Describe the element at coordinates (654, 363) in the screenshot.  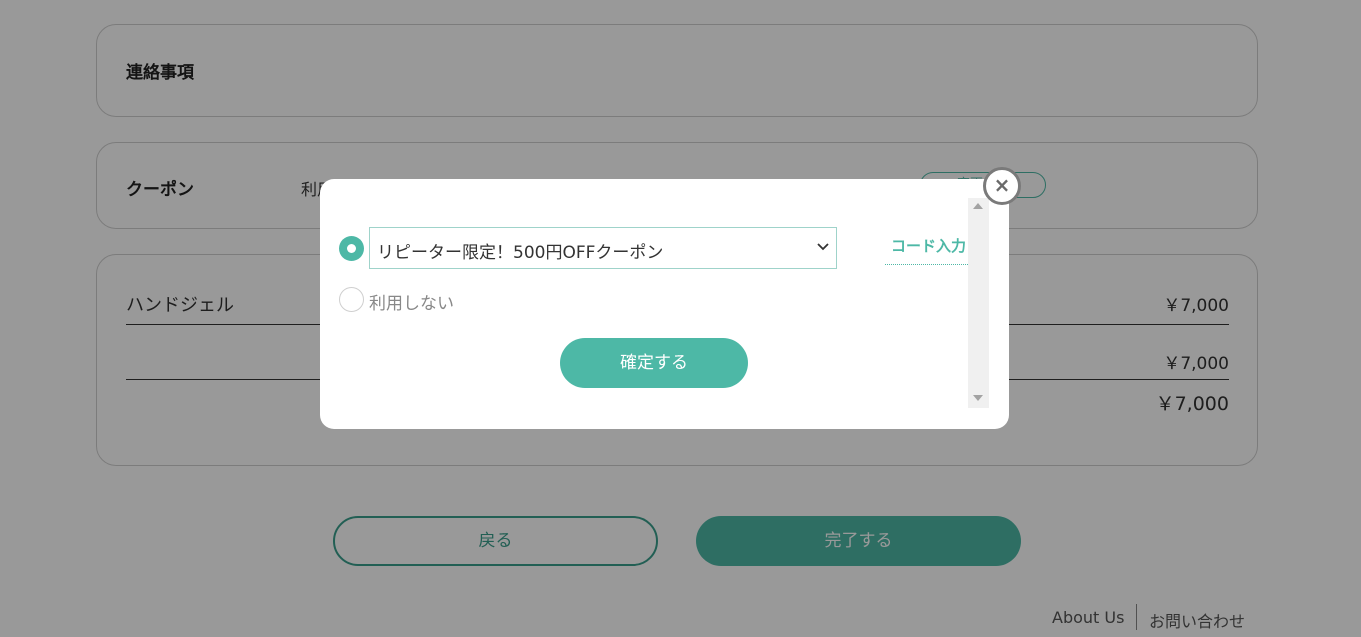
I see `confirm-button: 確定する` at that location.